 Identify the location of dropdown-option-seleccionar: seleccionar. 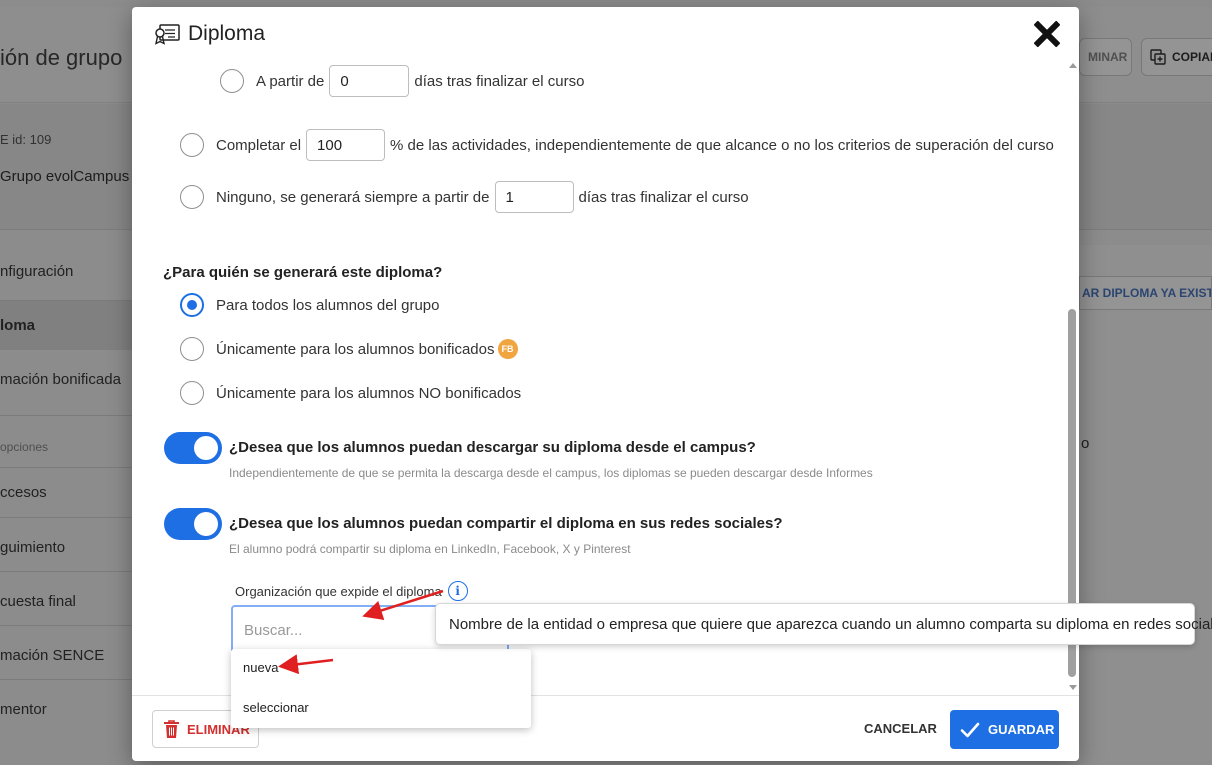
(276, 707).